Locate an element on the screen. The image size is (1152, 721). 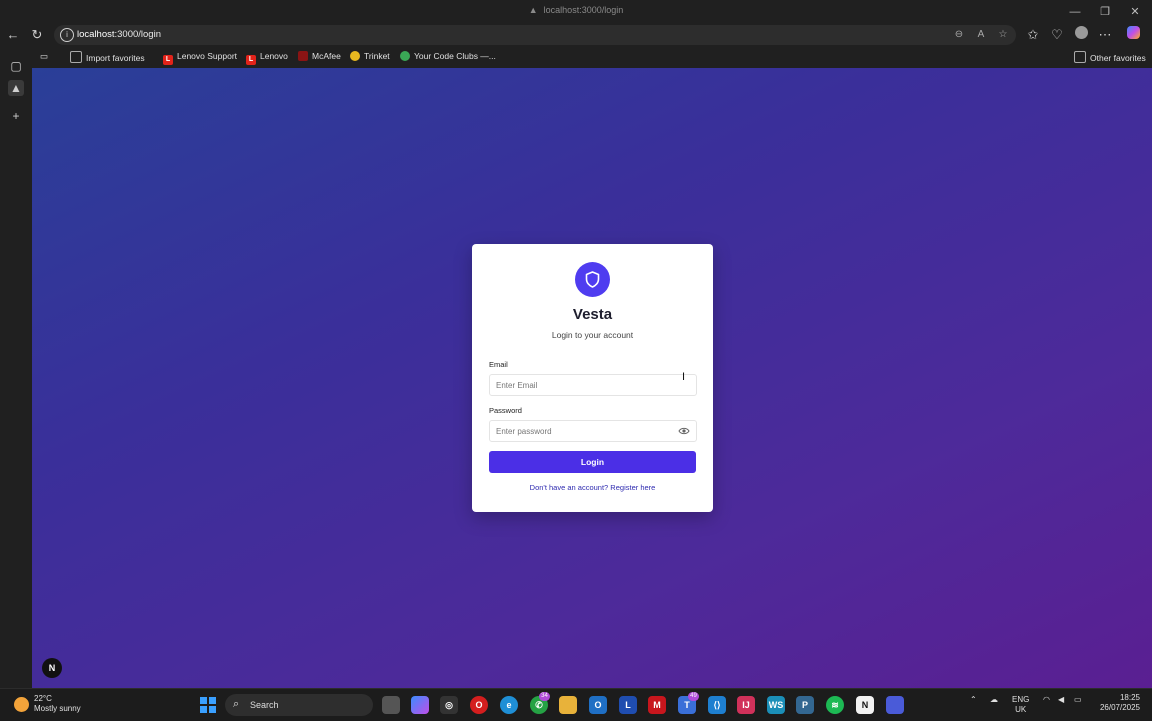
bookmark-label: McAfee is located at coordinates (326, 56).